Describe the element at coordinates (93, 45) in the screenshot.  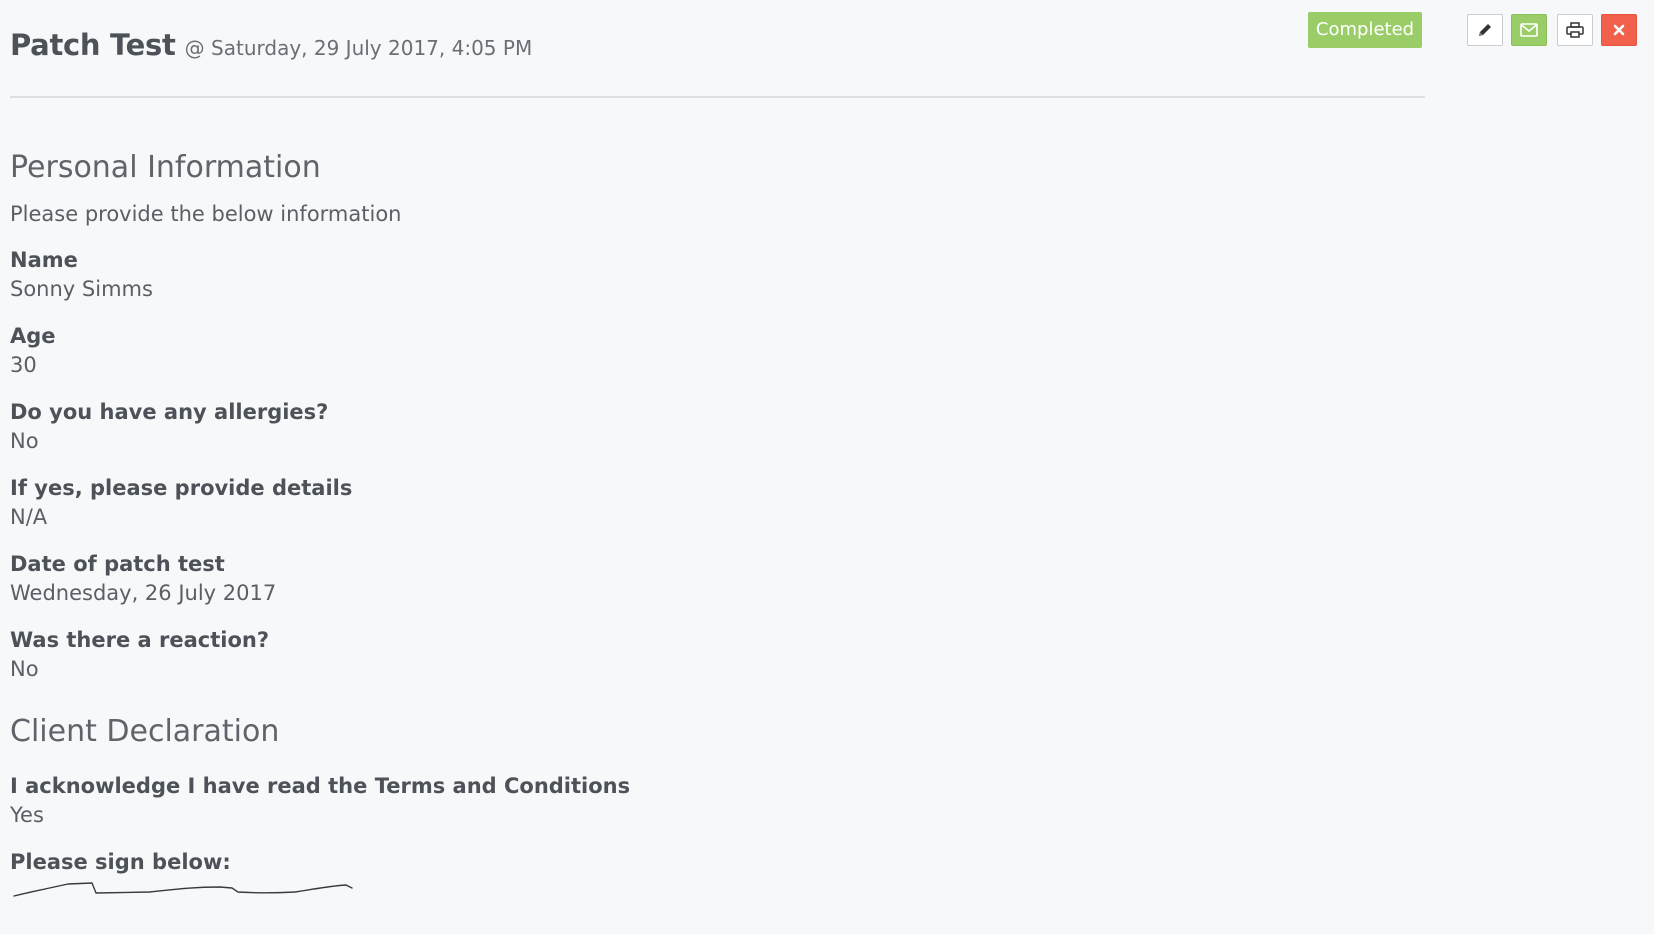
I see `page-title: Patch Test` at that location.